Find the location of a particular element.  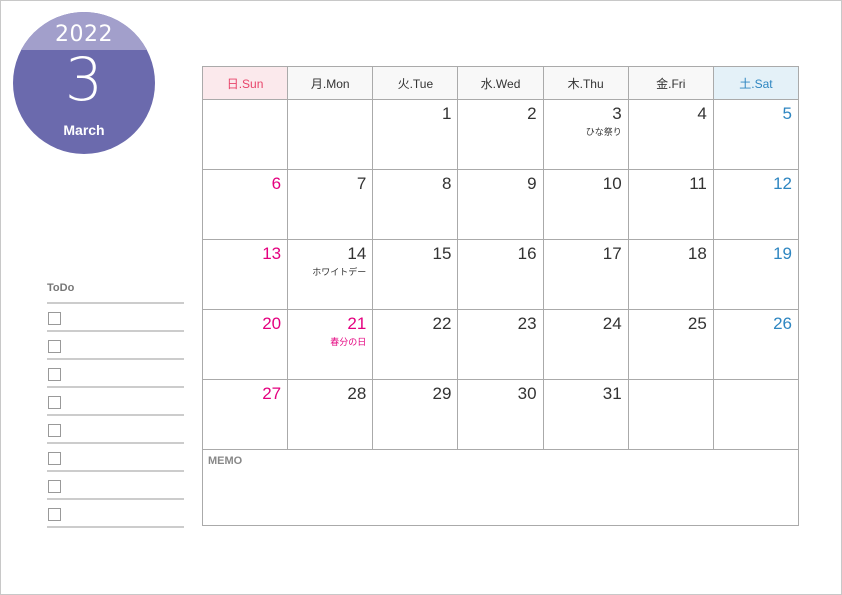

day-number: 29 is located at coordinates (442, 393).